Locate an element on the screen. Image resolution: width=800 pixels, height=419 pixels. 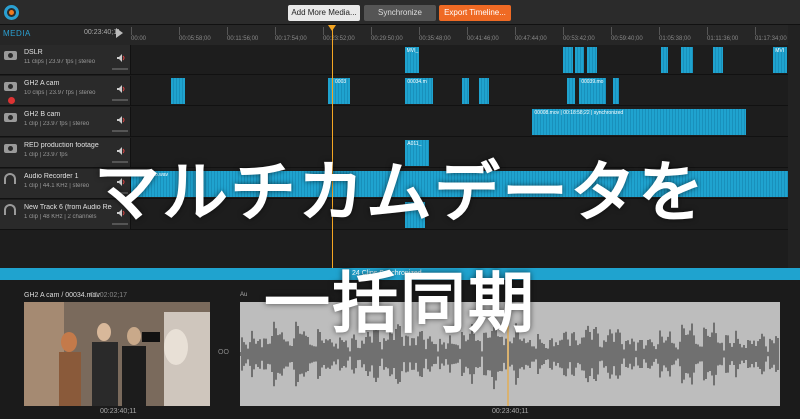
ruler-tick: 00:59:40;00 is located at coordinates (627, 34).